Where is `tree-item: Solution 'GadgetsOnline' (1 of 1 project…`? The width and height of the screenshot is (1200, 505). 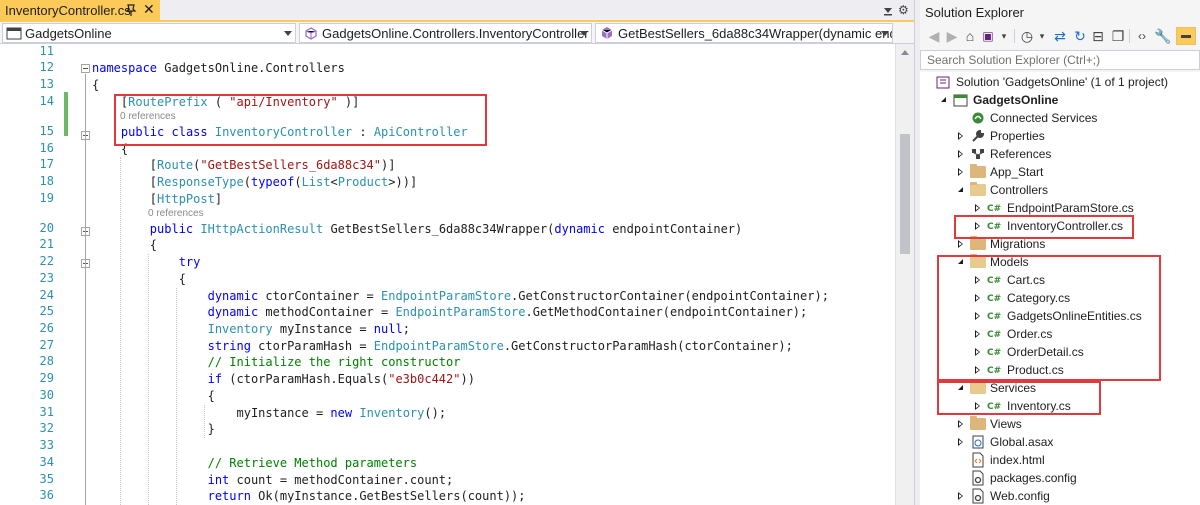
tree-item: Solution 'GadgetsOnline' (1 of 1 project… is located at coordinates (1060, 82).